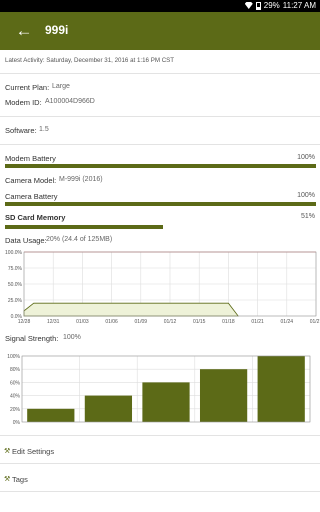 Image resolution: width=320 pixels, height=512 pixels. I want to click on signal-strength-value: 100%, so click(72, 337).